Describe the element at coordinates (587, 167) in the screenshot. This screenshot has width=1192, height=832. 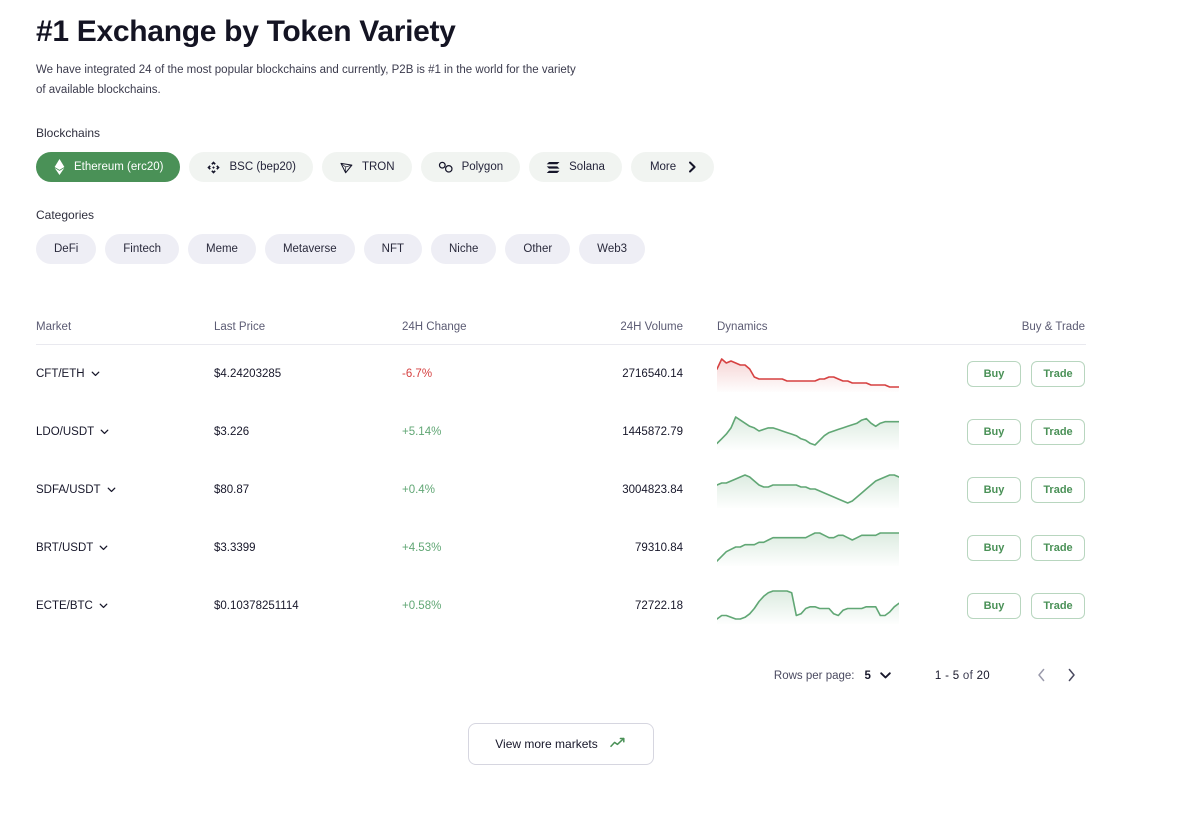
I see `blockchain-chip-label: Solana` at that location.